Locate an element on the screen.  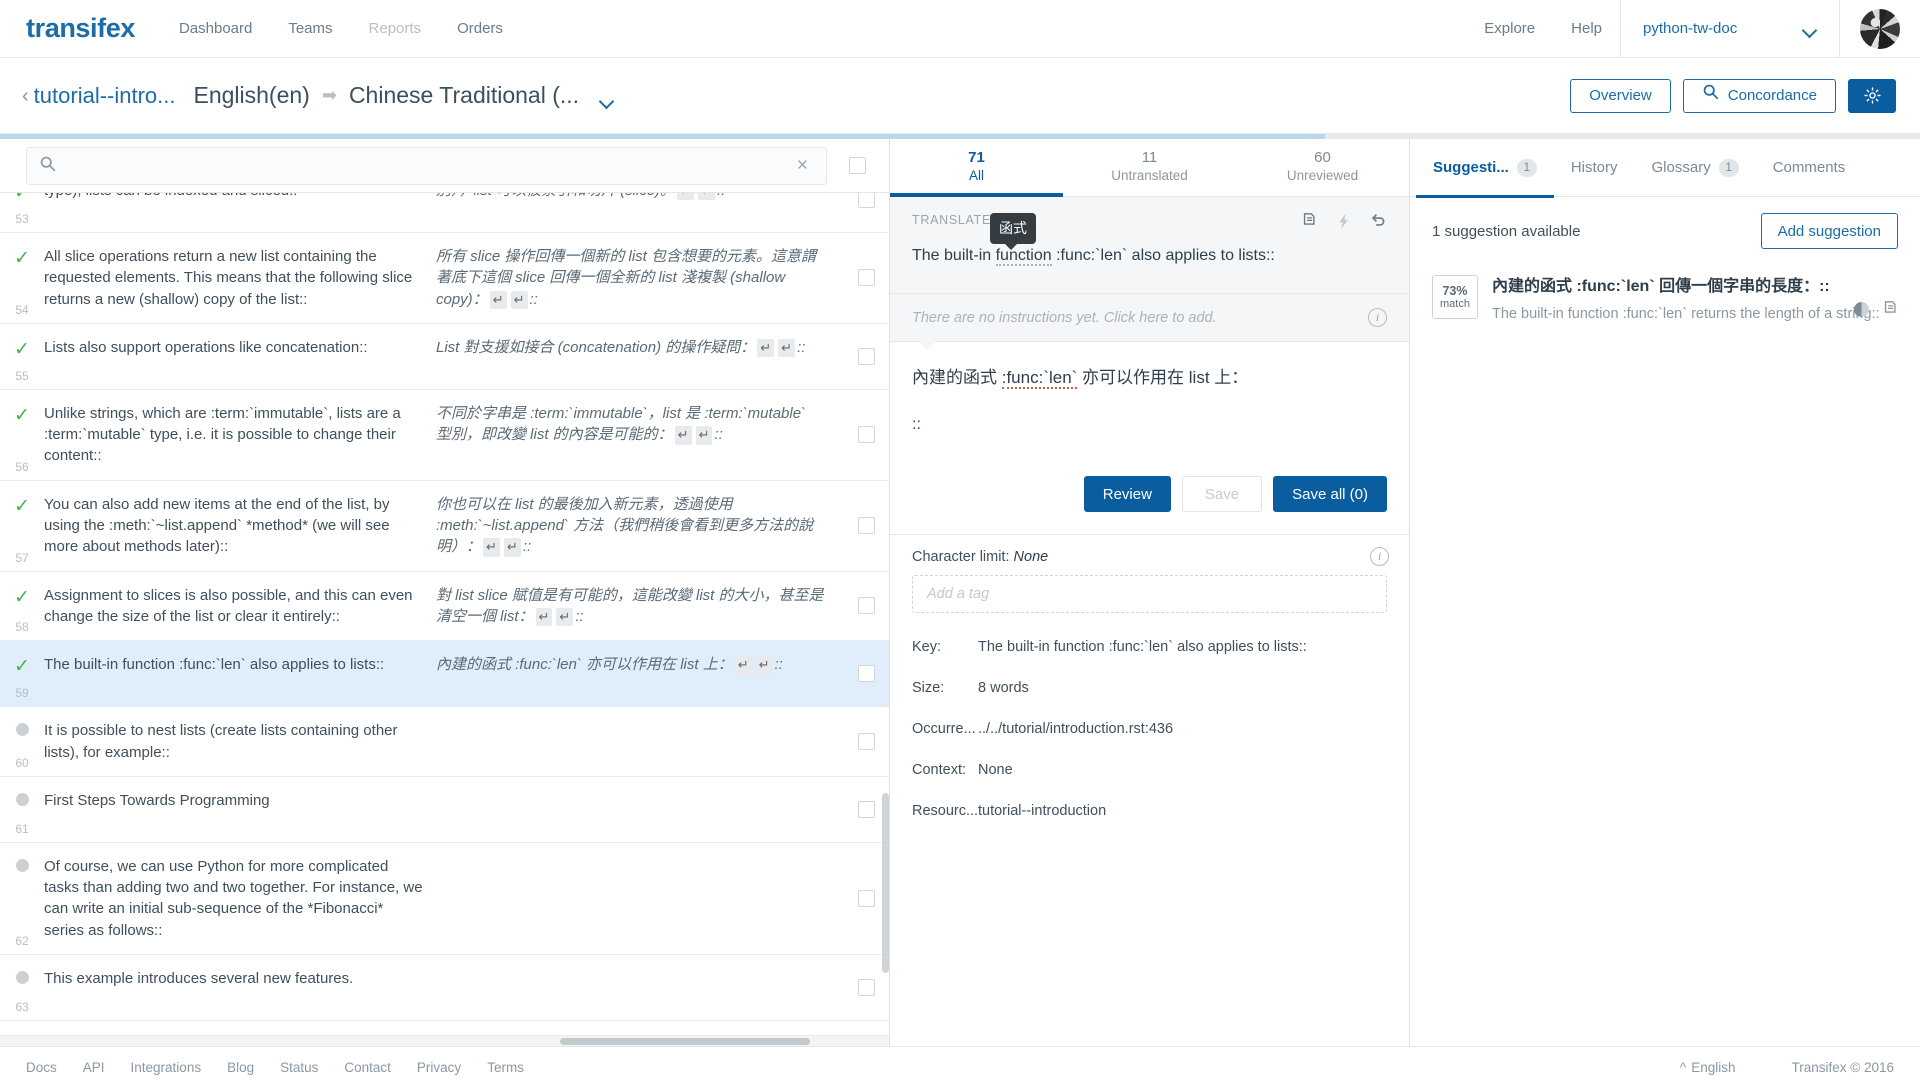
search-input is located at coordinates (423, 165).